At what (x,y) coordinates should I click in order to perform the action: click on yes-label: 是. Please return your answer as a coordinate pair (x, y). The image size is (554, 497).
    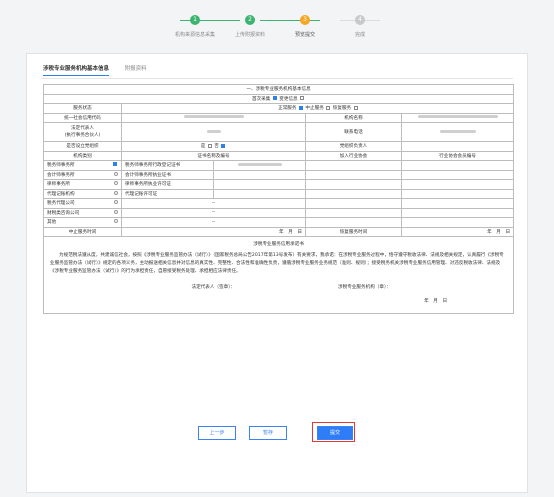
    Looking at the image, I should click on (203, 147).